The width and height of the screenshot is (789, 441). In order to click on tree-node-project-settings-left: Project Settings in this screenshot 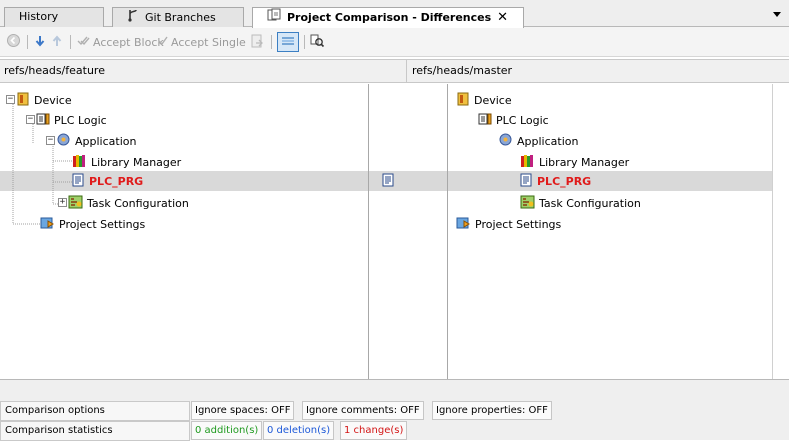, I will do `click(92, 224)`.